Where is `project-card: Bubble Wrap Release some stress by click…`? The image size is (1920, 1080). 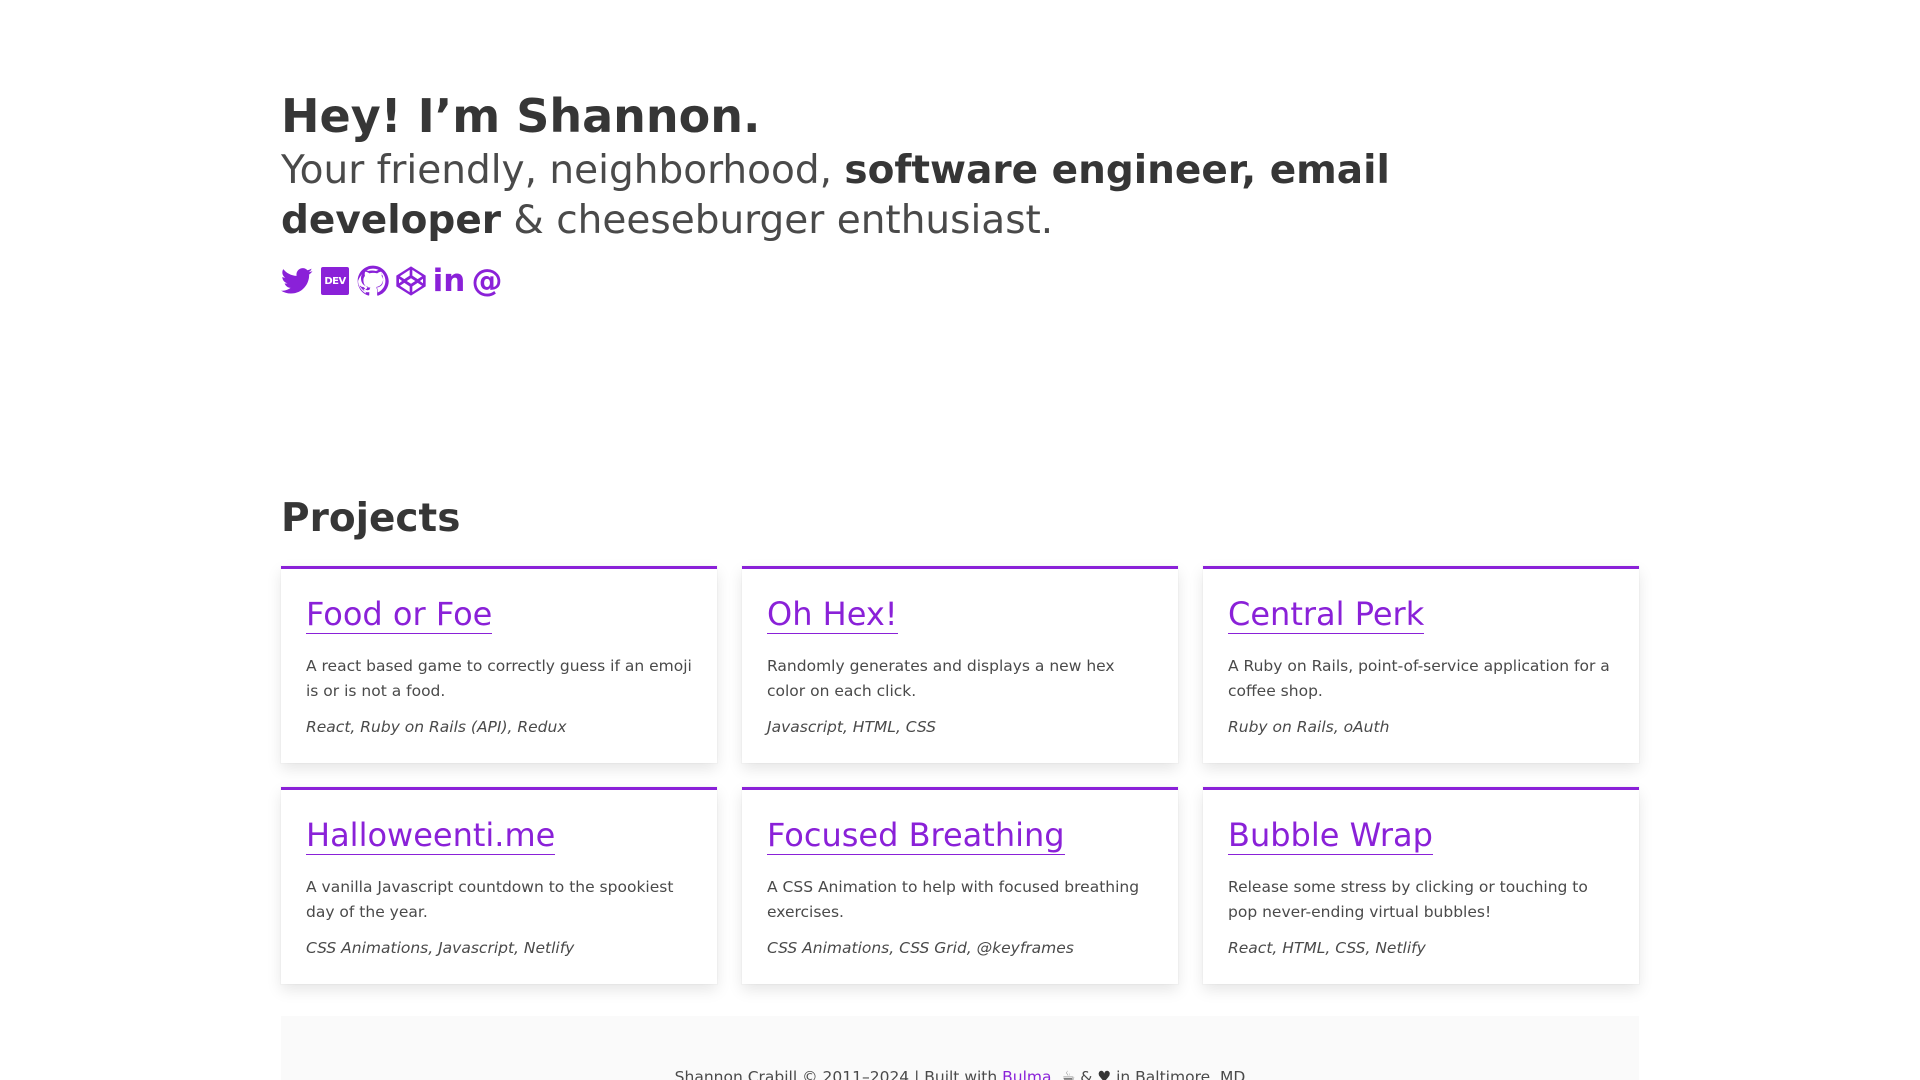
project-card: Bubble Wrap Release some stress by click… is located at coordinates (1421, 885).